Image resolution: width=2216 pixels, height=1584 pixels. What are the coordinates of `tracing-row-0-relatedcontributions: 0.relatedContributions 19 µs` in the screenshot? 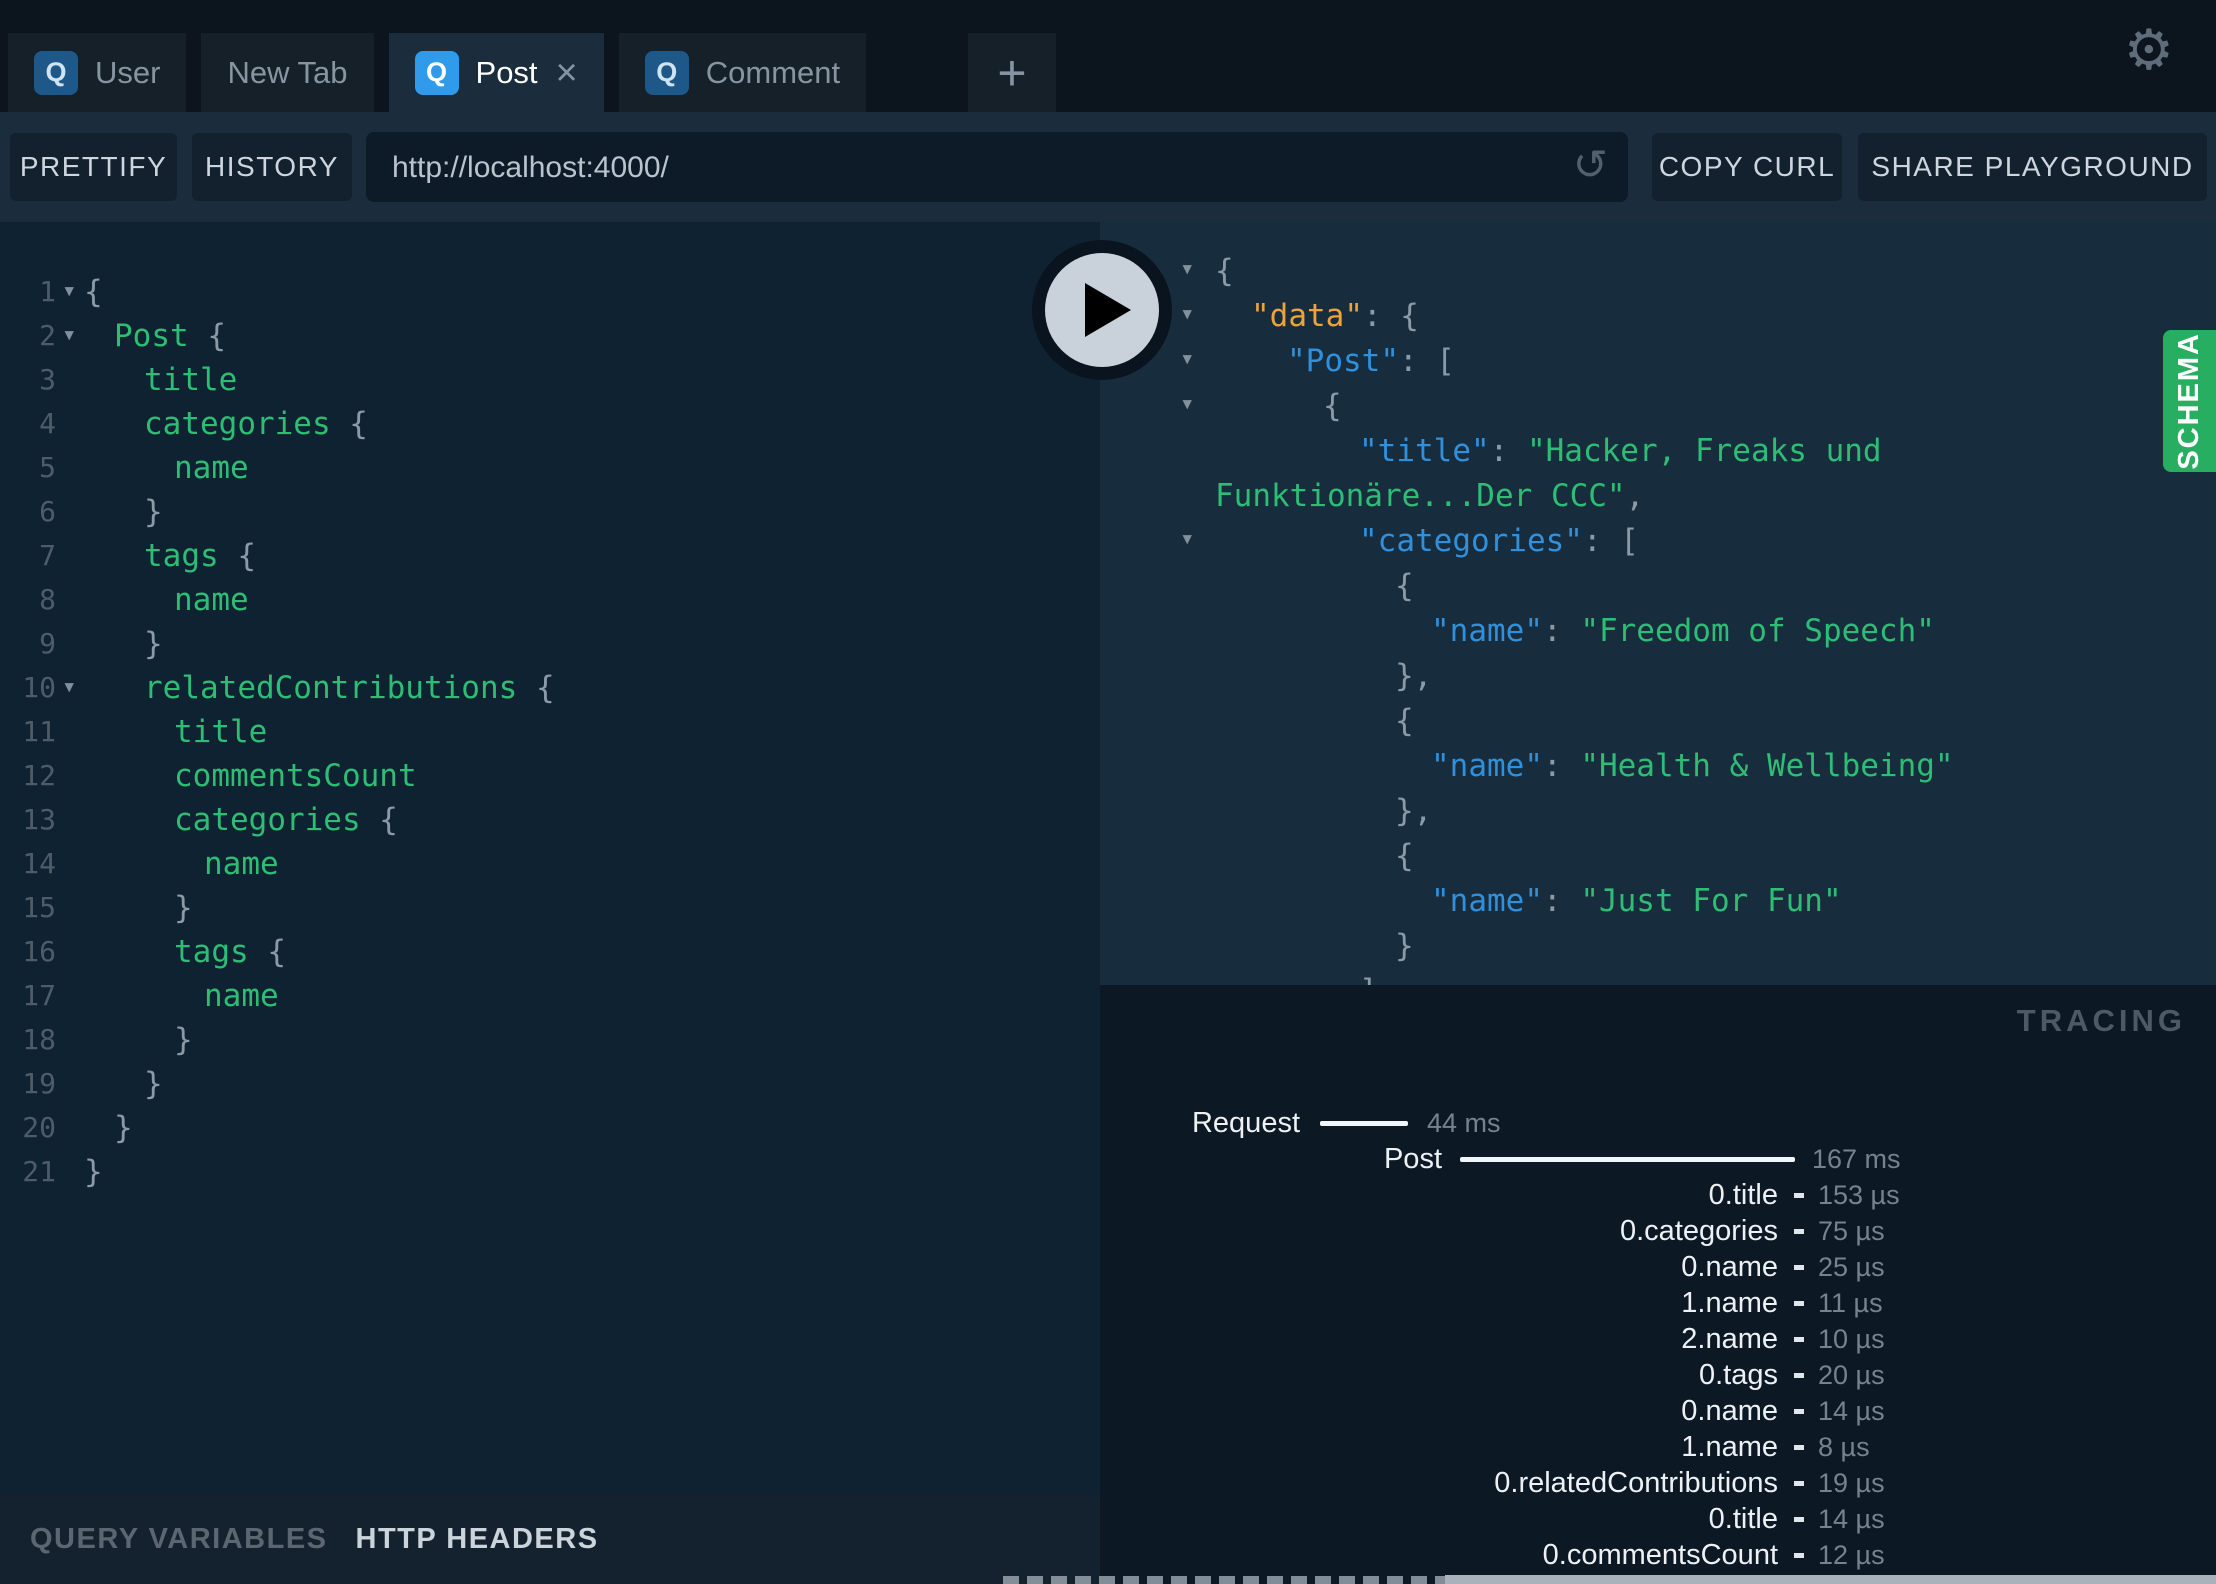 It's located at (1658, 1483).